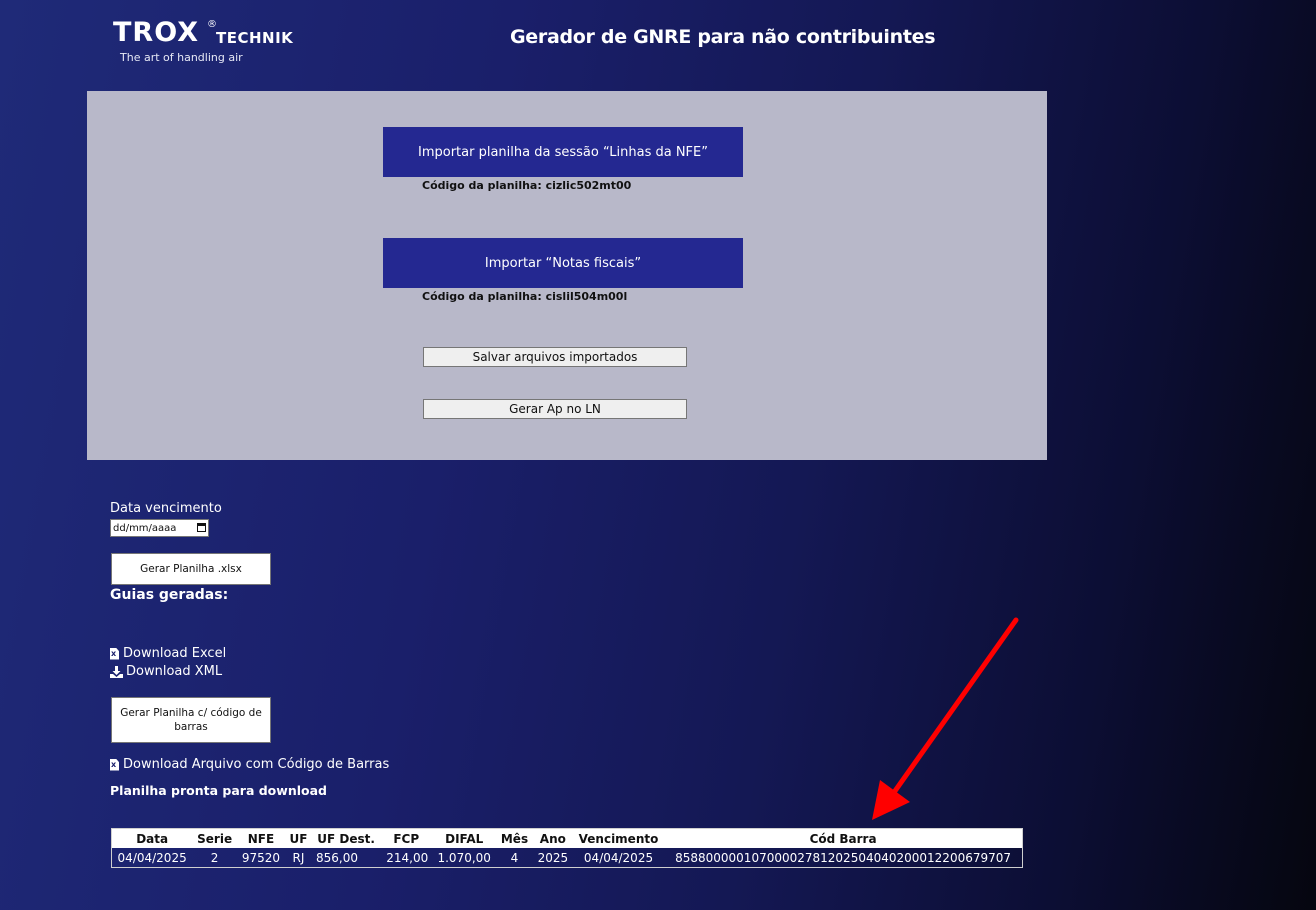 Image resolution: width=1316 pixels, height=910 pixels. Describe the element at coordinates (213, 43) in the screenshot. I see `trox-logo: TROX ® TECHNIK The art of handling air` at that location.